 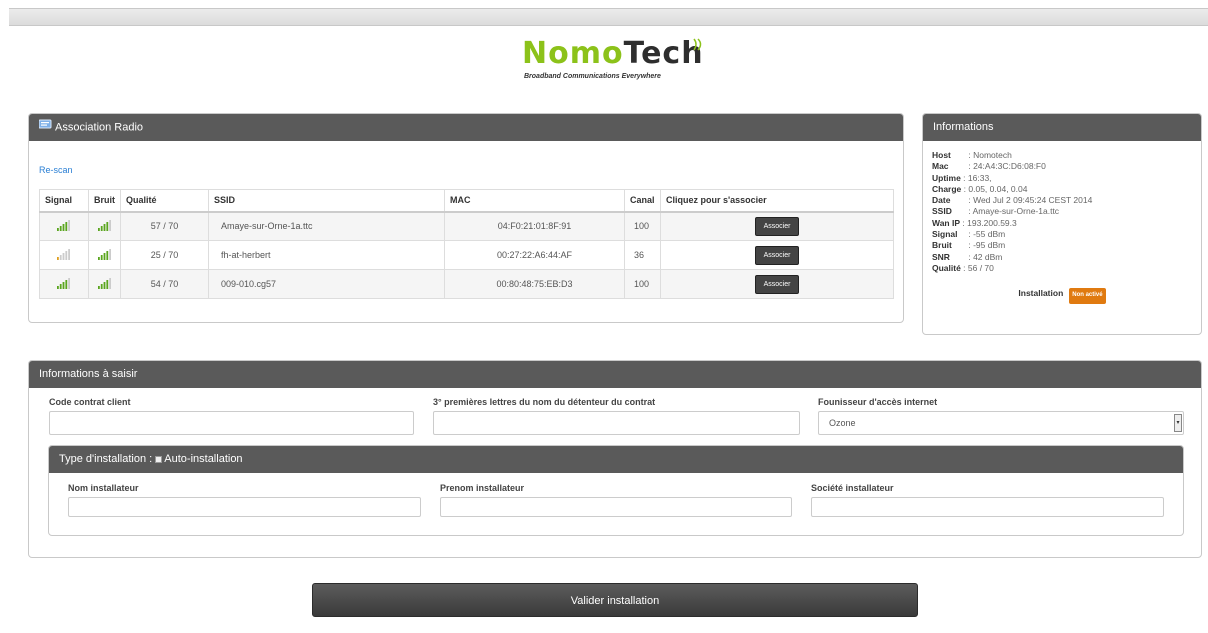 What do you see at coordinates (1001, 423) in the screenshot?
I see `isp-select: Ozone ▾` at bounding box center [1001, 423].